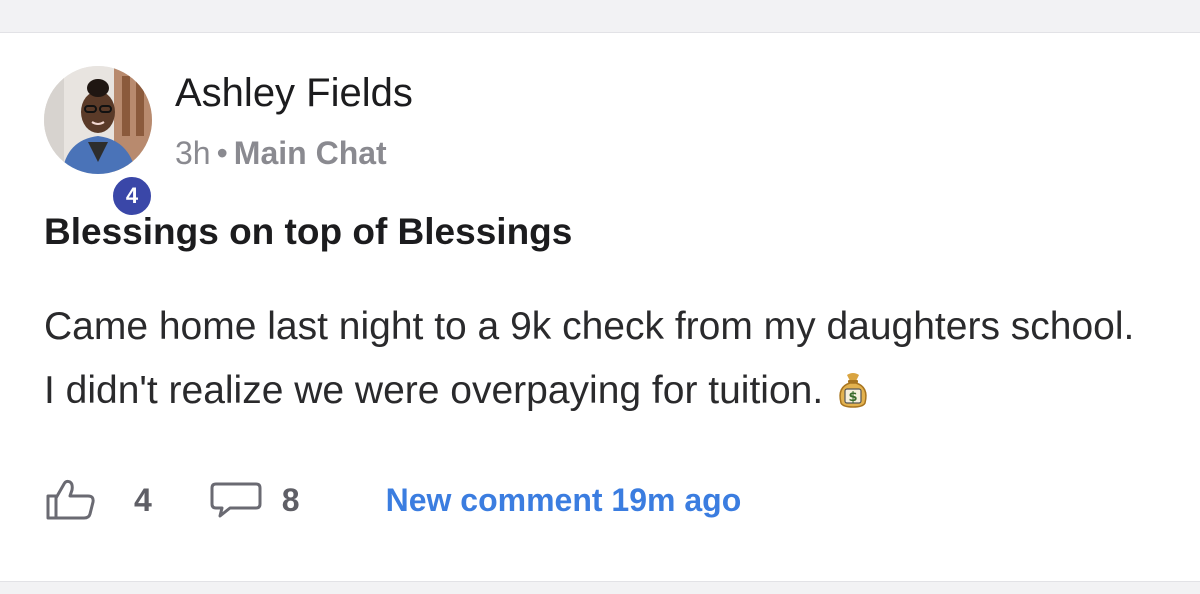  I want to click on action-bar: 4 8 New comment 19m ago, so click(392, 500).